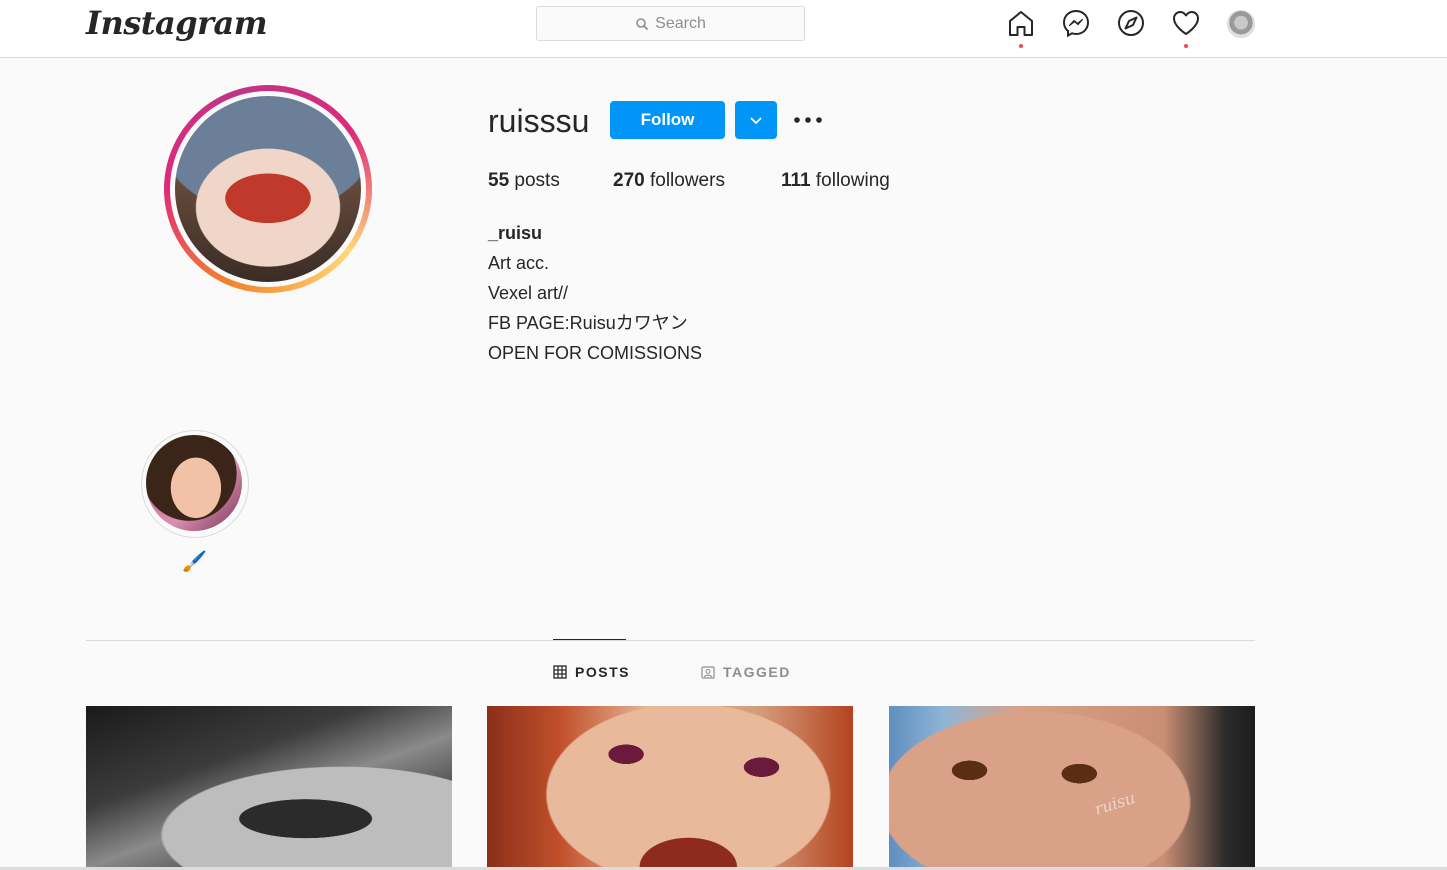 The width and height of the screenshot is (1447, 870). What do you see at coordinates (194, 562) in the screenshot?
I see `highlight-label: 🖌️` at bounding box center [194, 562].